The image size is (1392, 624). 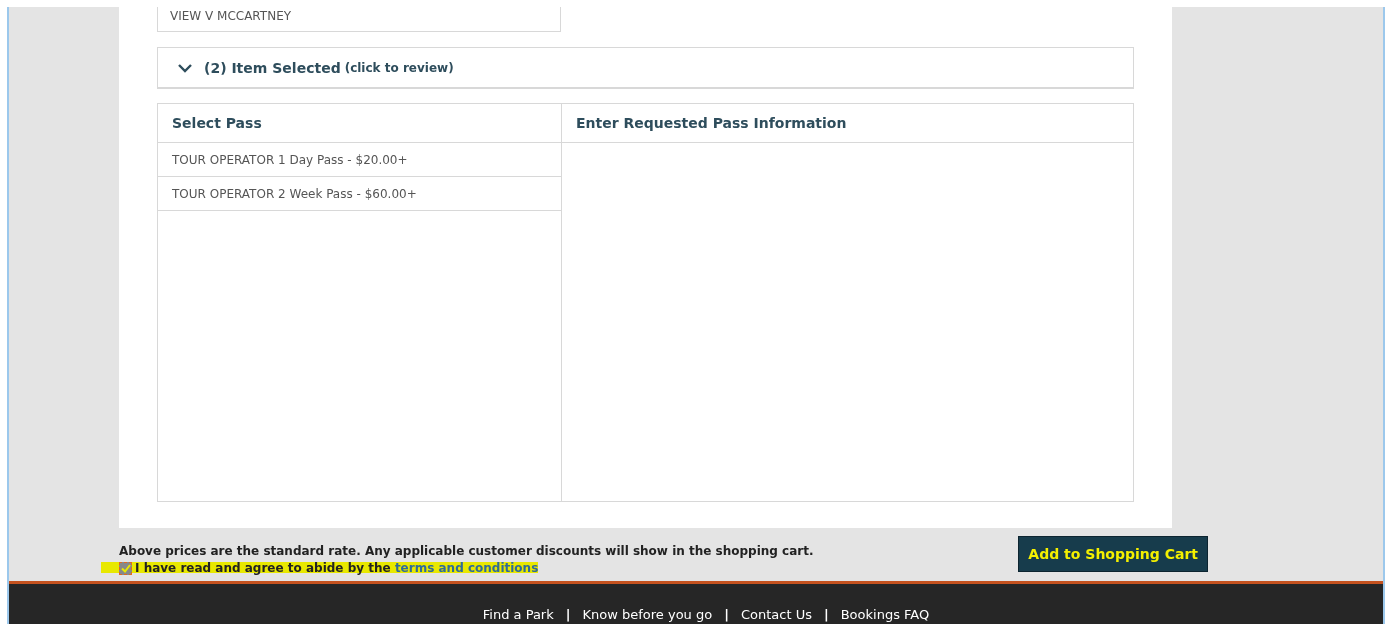 What do you see at coordinates (399, 67) in the screenshot?
I see `review-hint: (click to review)` at bounding box center [399, 67].